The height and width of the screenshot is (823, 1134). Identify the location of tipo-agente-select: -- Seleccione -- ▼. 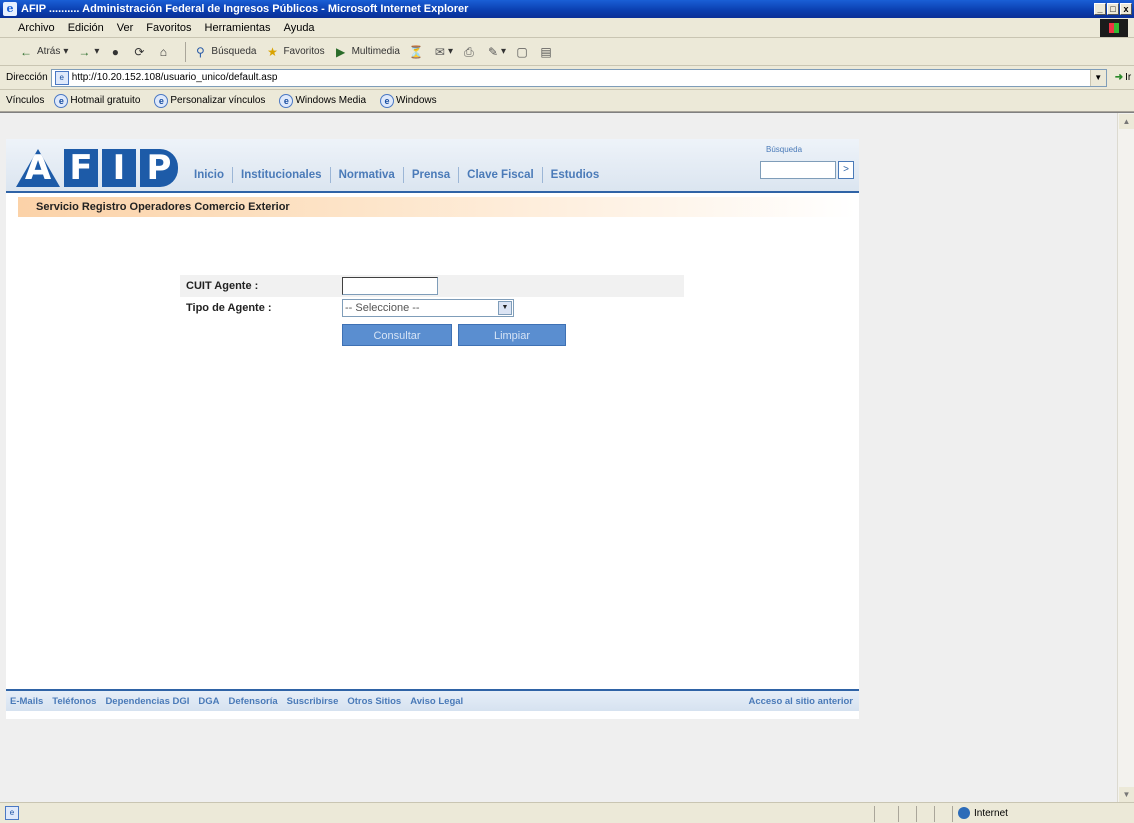
(428, 308).